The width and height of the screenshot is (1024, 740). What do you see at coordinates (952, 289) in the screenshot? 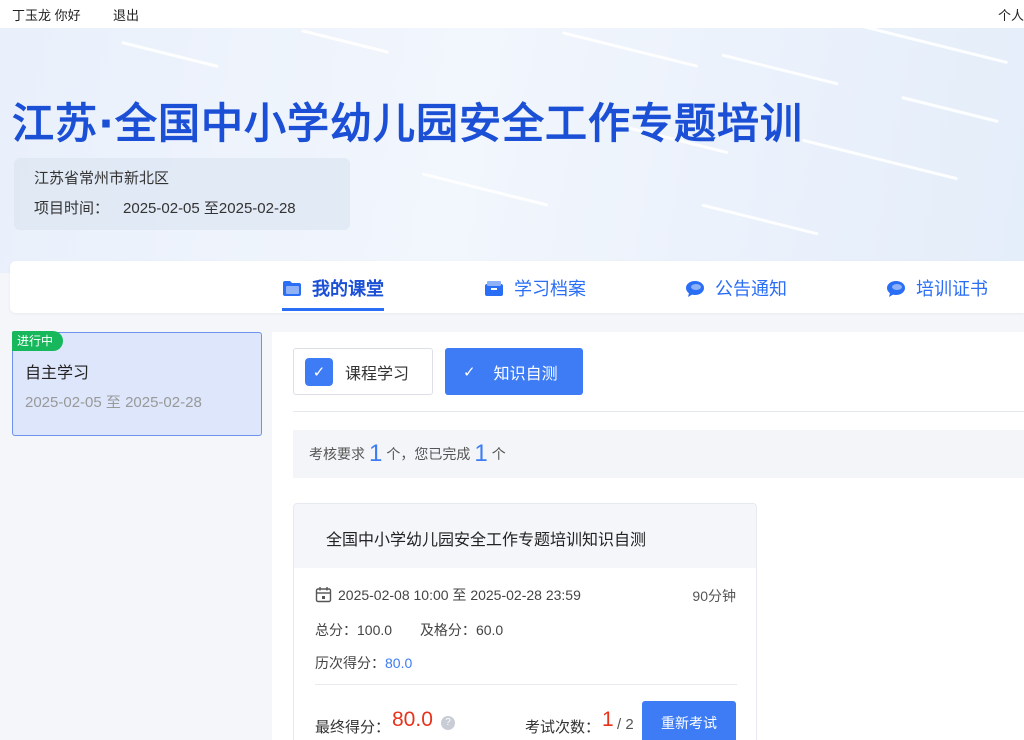
I see `nav-label: 培训证书` at bounding box center [952, 289].